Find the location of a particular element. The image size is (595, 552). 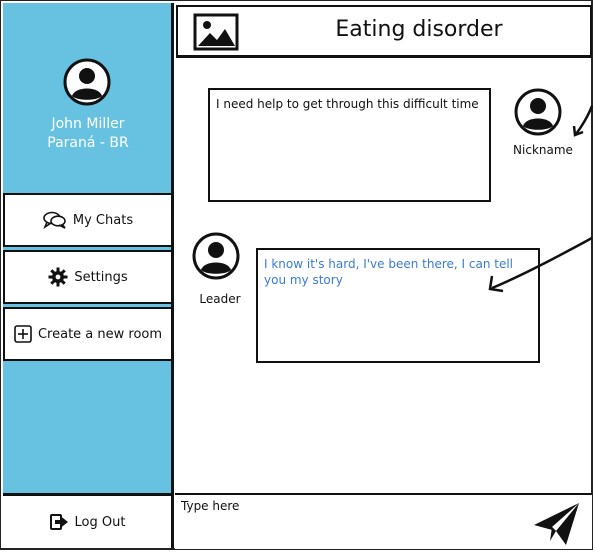

chat-bubbles-icon is located at coordinates (54, 220).